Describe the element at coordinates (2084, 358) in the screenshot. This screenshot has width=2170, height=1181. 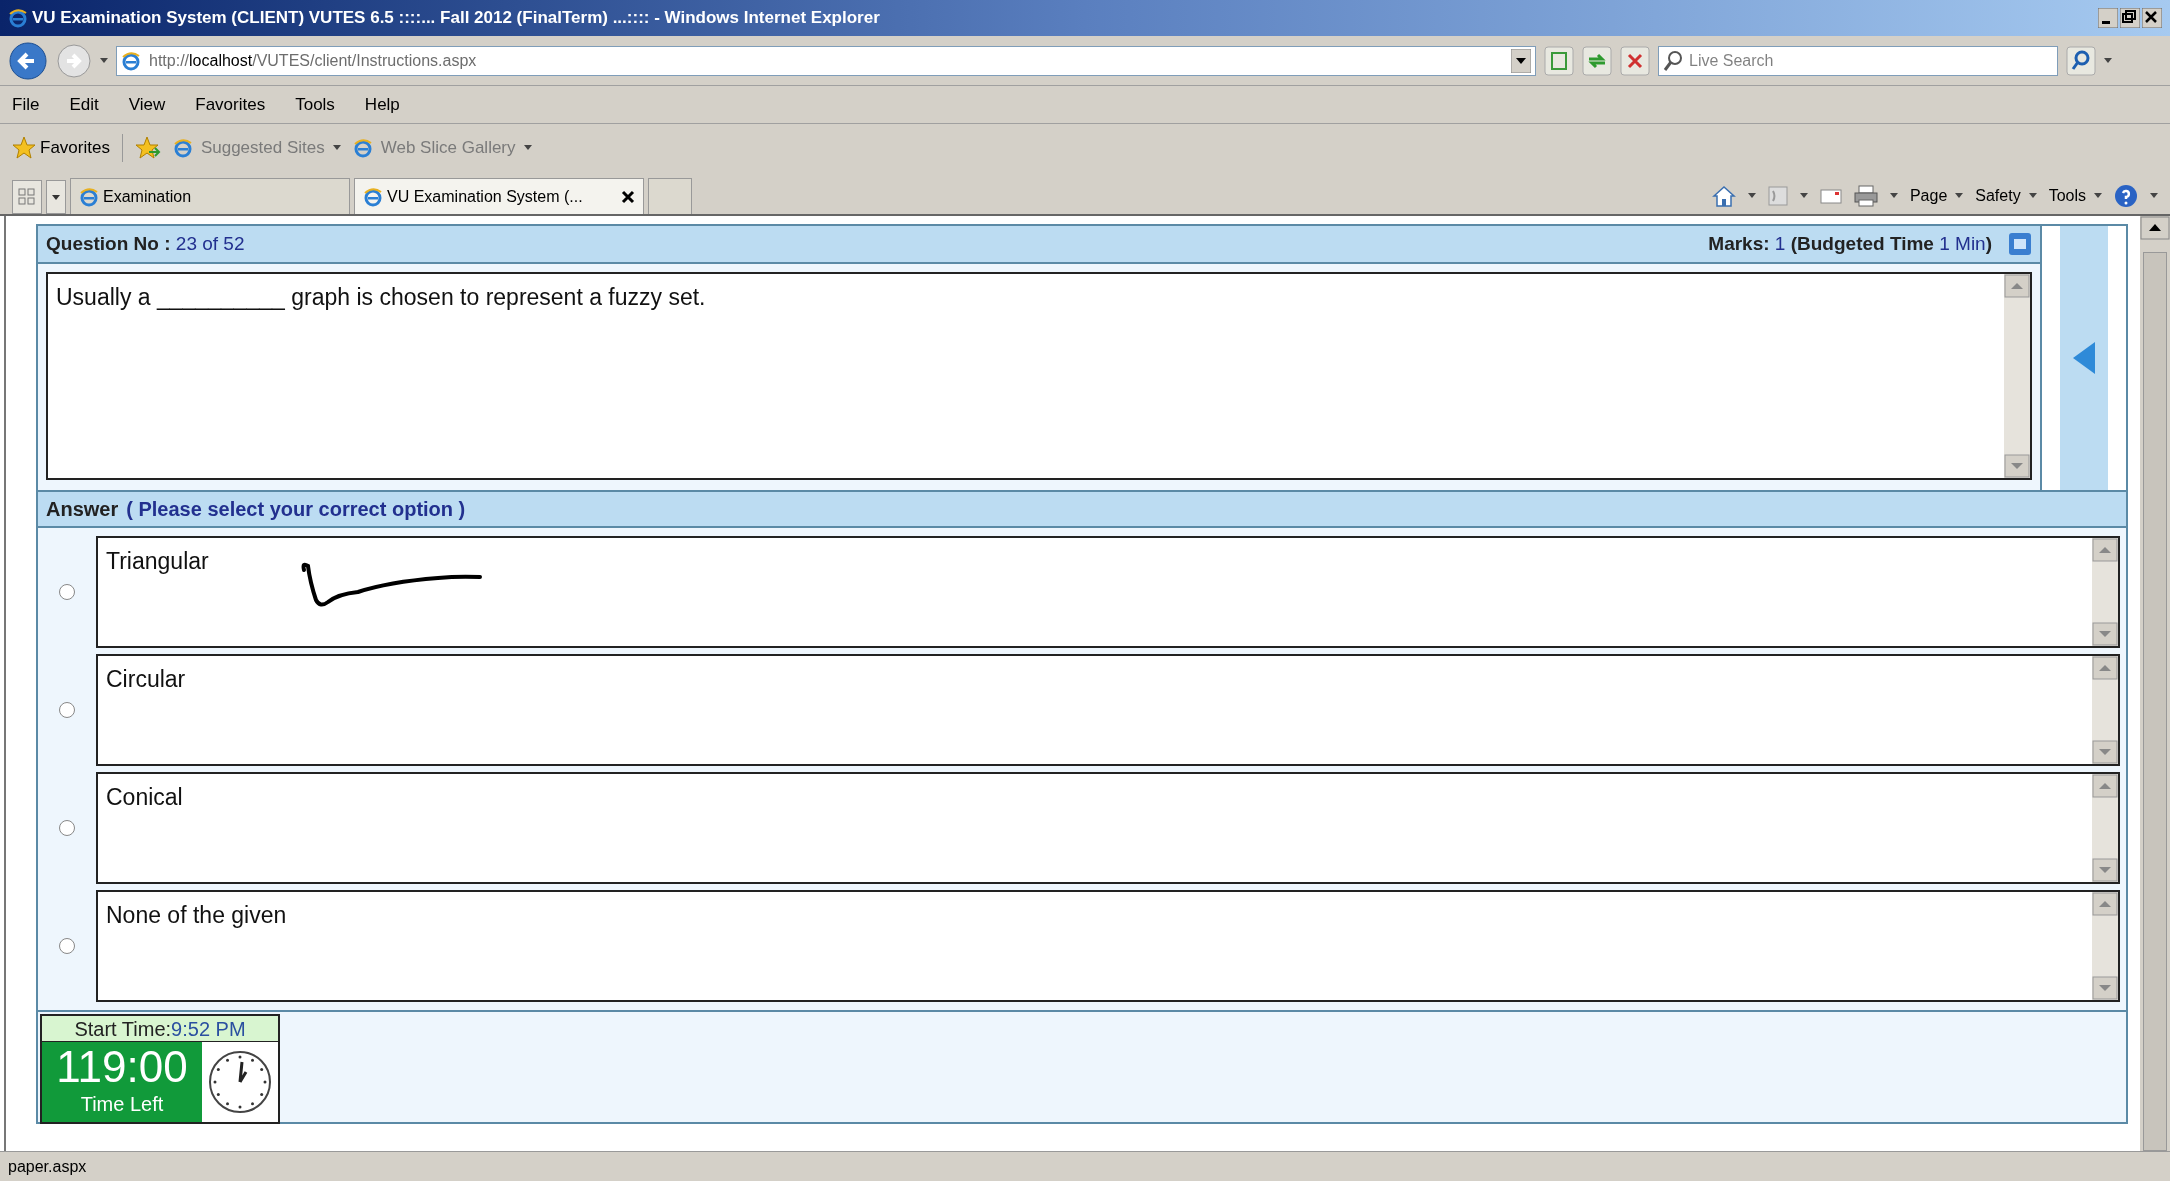
I see `left-arrow-icon` at that location.